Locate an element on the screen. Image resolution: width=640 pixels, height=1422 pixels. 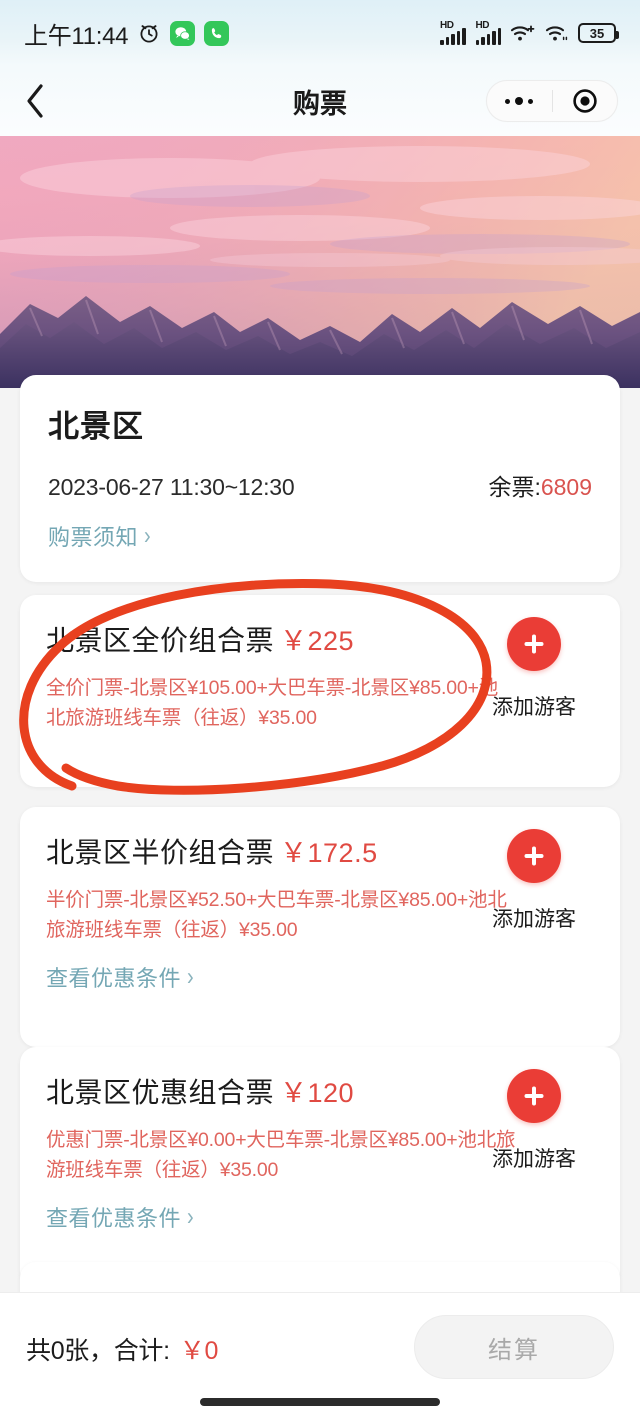
ticket-price: ￥172.5 is located at coordinates (329, 853).